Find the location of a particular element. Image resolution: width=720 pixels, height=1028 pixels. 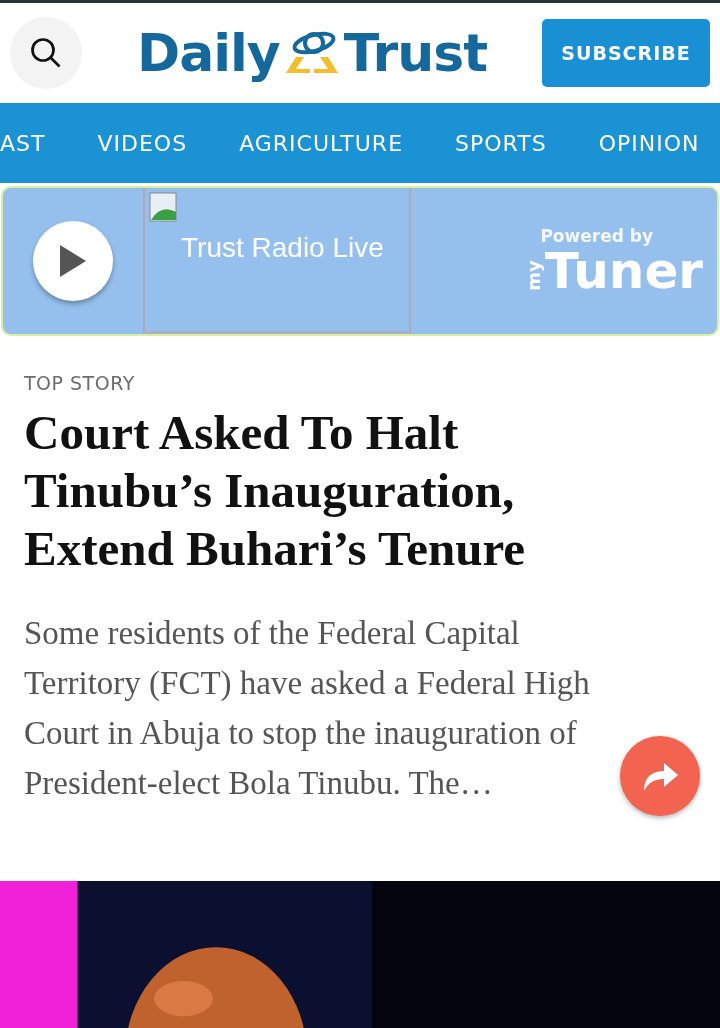

broken-image-icon is located at coordinates (164, 207).